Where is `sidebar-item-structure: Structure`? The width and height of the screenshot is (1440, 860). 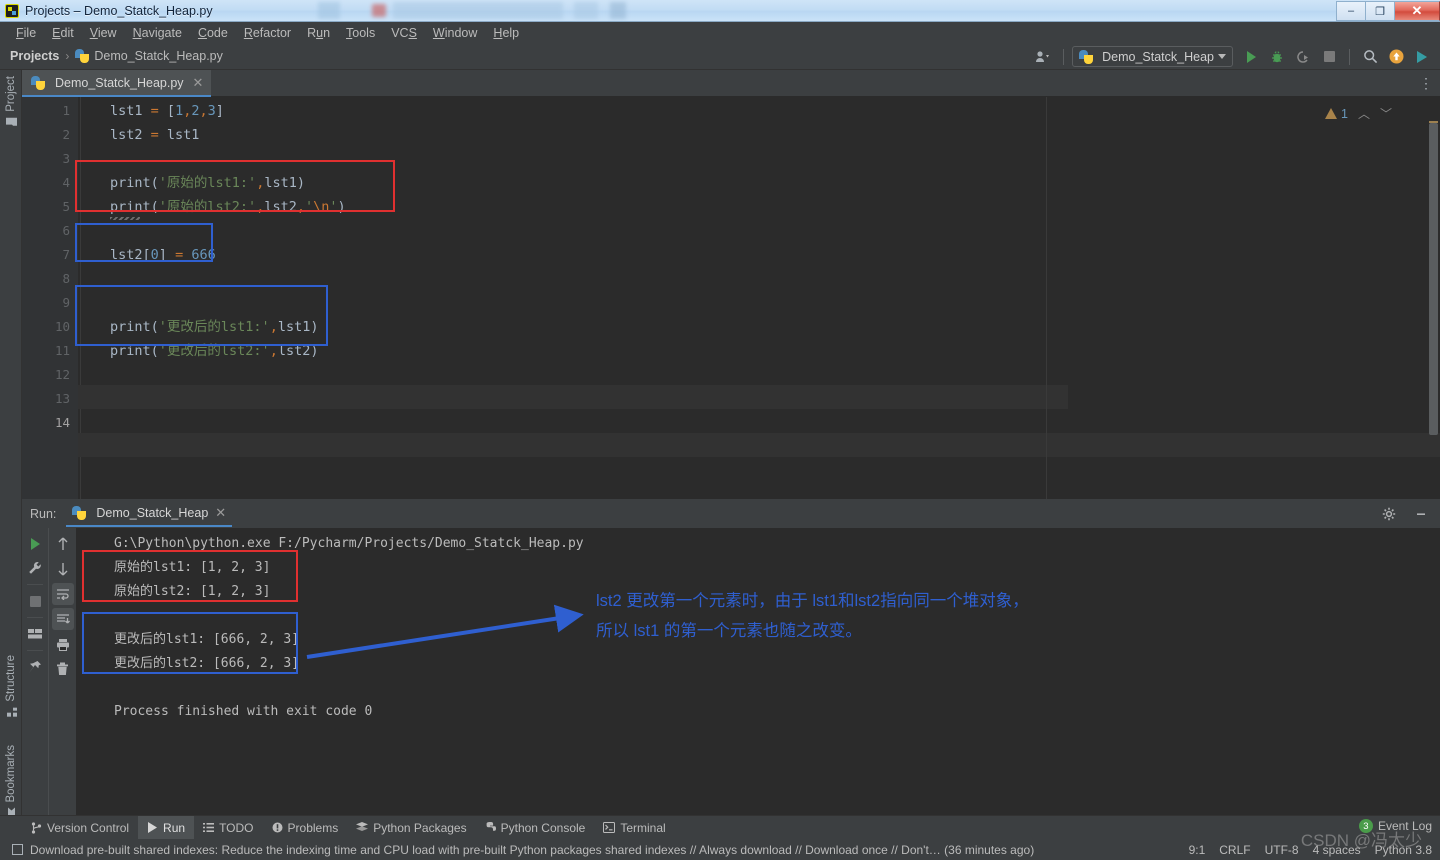 sidebar-item-structure: Structure is located at coordinates (11, 686).